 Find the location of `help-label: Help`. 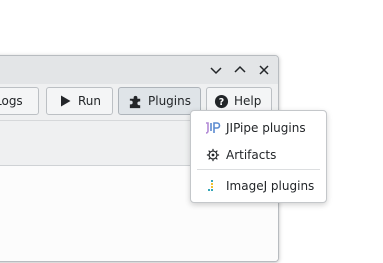

help-label: Help is located at coordinates (248, 101).